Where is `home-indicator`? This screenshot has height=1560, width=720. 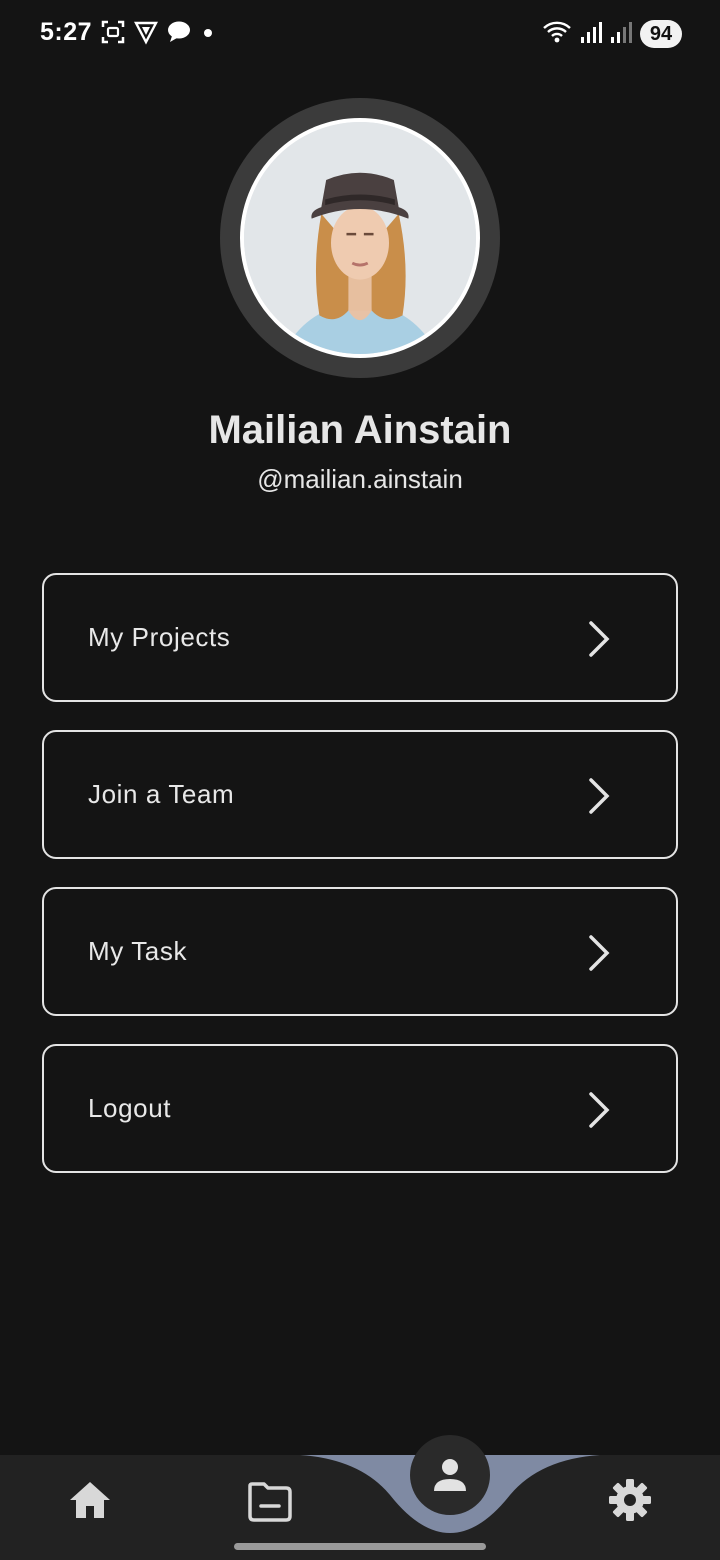
home-indicator is located at coordinates (360, 1546).